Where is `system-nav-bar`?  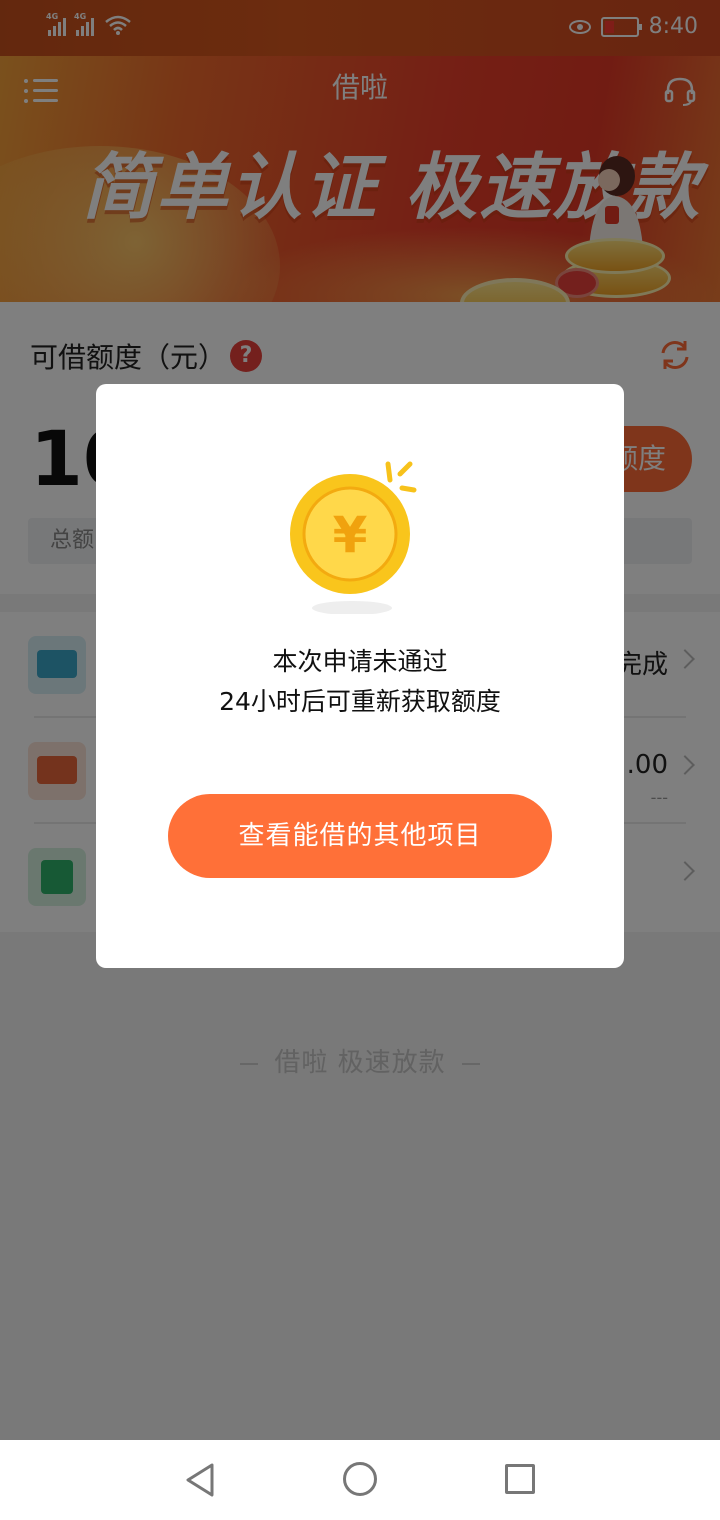 system-nav-bar is located at coordinates (360, 1480).